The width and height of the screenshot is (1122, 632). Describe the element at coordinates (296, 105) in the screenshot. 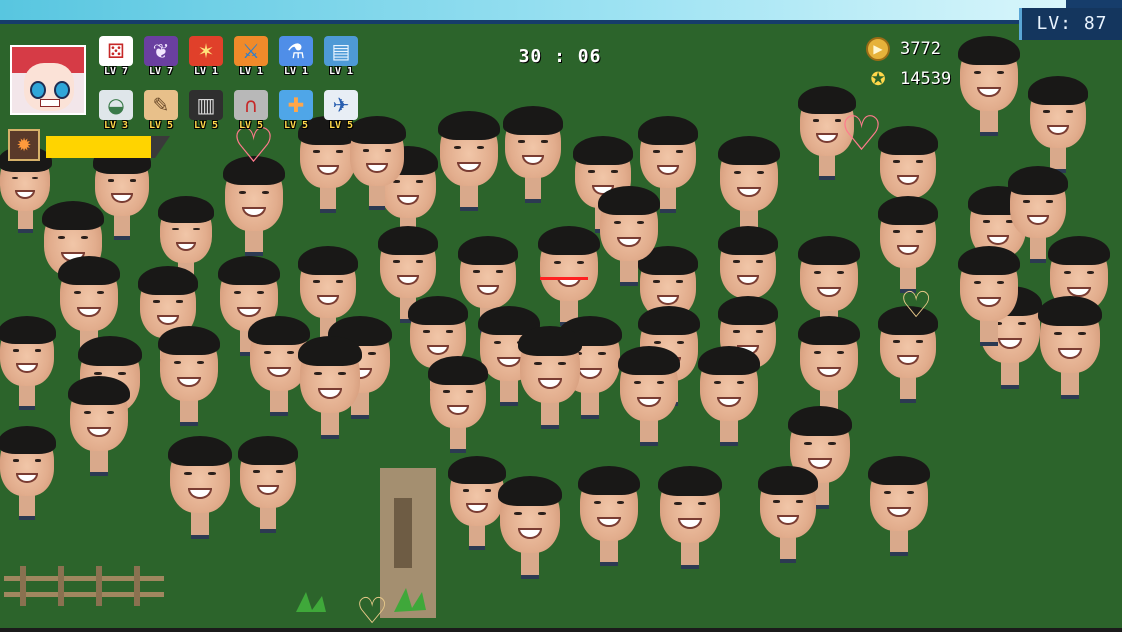

I see `syringe-icon: ✚` at that location.